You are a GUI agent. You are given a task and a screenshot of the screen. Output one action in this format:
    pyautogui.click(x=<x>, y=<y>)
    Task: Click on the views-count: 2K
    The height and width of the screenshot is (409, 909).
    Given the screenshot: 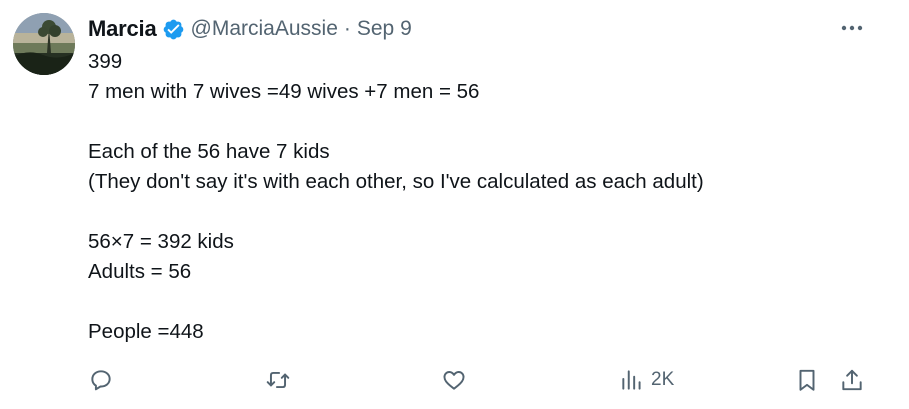 What is the action you would take?
    pyautogui.click(x=663, y=379)
    